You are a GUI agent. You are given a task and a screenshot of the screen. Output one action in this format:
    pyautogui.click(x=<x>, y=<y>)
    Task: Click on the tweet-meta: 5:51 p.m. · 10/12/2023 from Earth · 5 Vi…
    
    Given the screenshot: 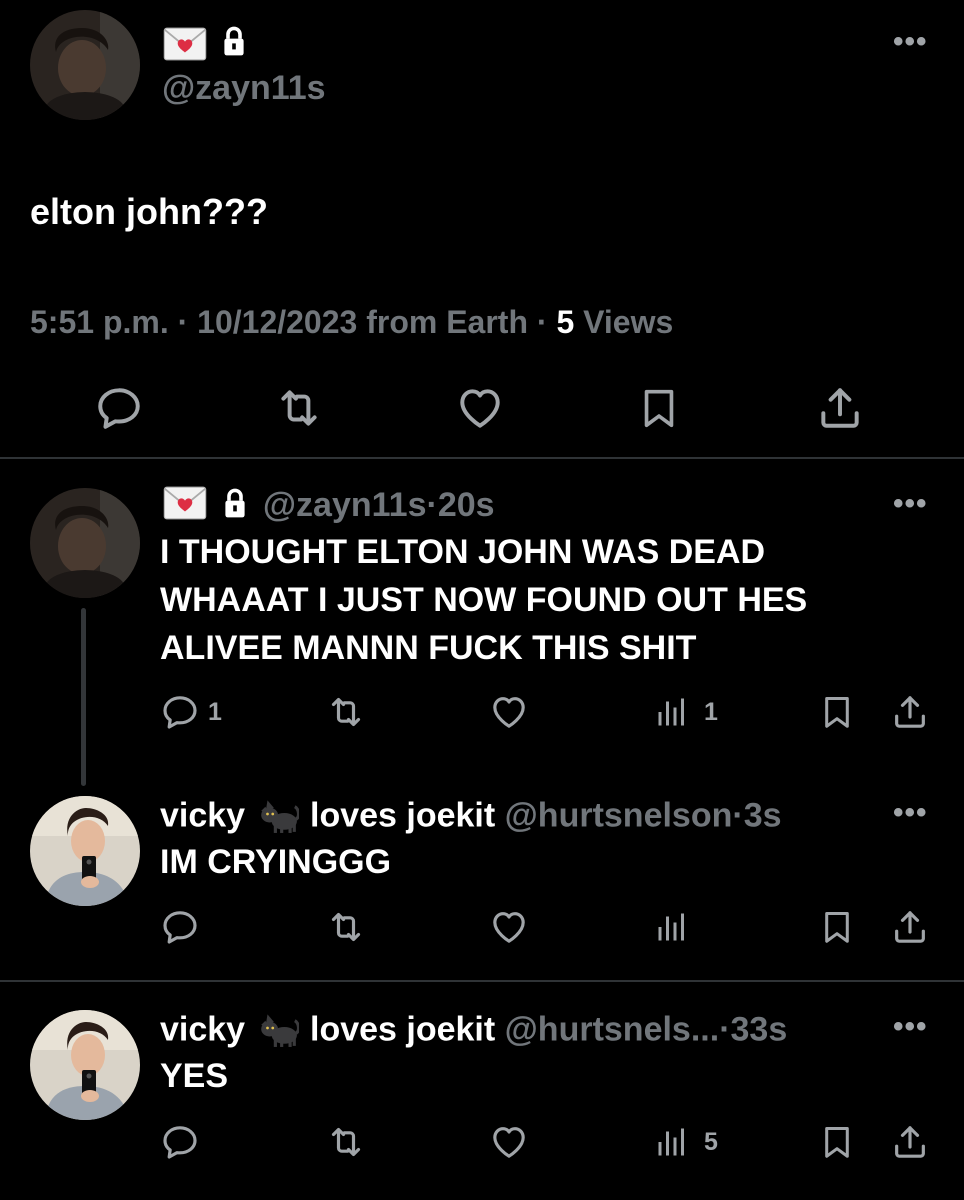 What is the action you would take?
    pyautogui.click(x=351, y=322)
    